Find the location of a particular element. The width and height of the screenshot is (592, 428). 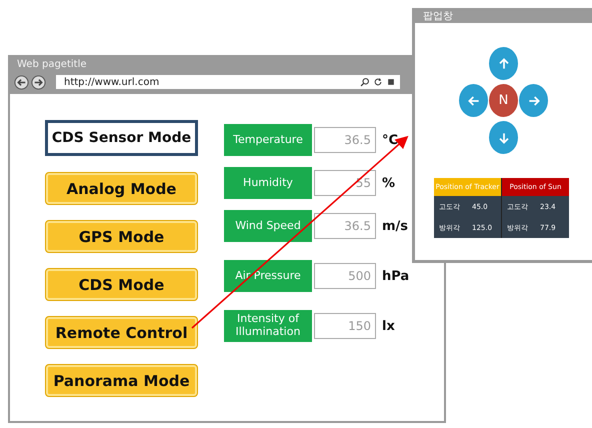

unit-label: °C is located at coordinates (390, 140).